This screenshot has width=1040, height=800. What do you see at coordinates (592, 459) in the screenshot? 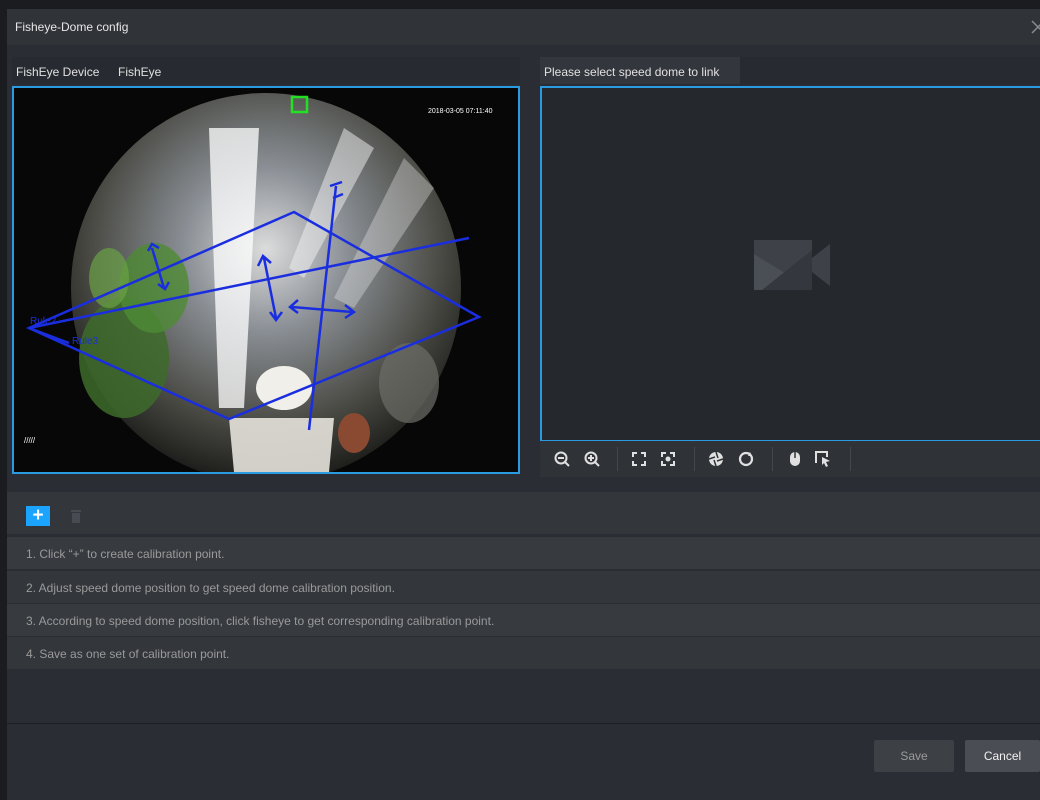
I see `zoom-in-icon` at bounding box center [592, 459].